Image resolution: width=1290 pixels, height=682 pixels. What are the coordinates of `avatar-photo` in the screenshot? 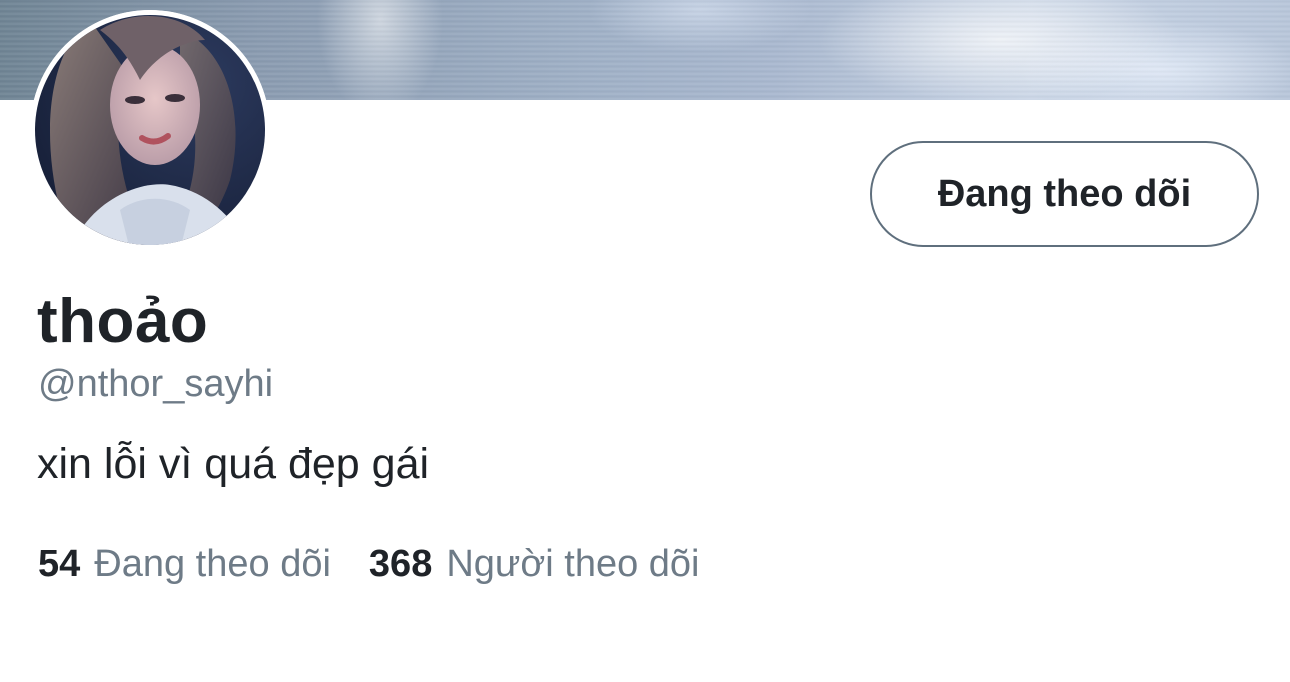 It's located at (150, 130).